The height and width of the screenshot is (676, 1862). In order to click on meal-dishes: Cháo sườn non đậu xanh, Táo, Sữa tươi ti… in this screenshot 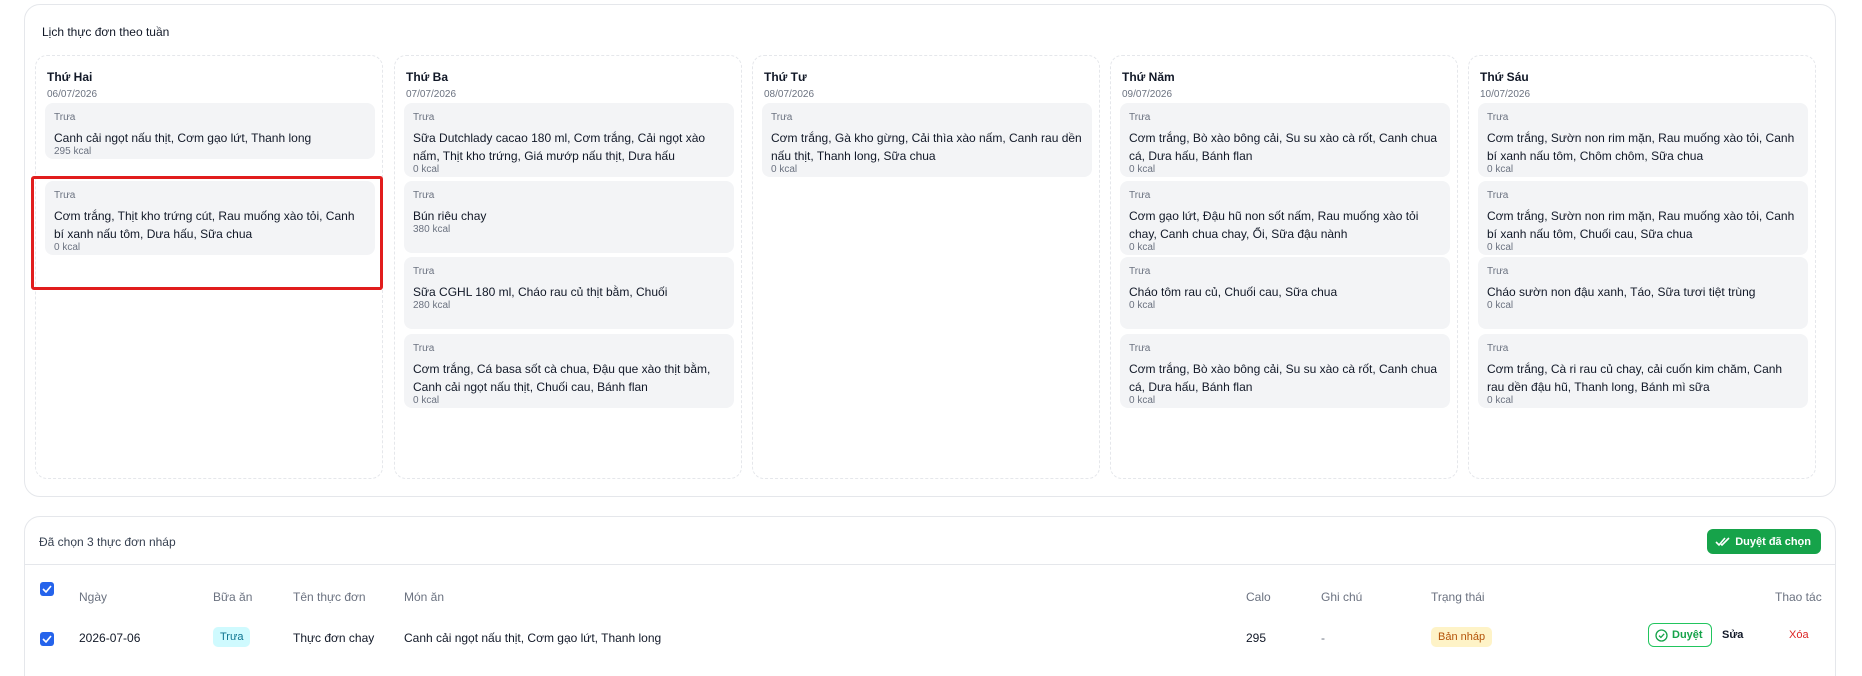, I will do `click(1621, 292)`.